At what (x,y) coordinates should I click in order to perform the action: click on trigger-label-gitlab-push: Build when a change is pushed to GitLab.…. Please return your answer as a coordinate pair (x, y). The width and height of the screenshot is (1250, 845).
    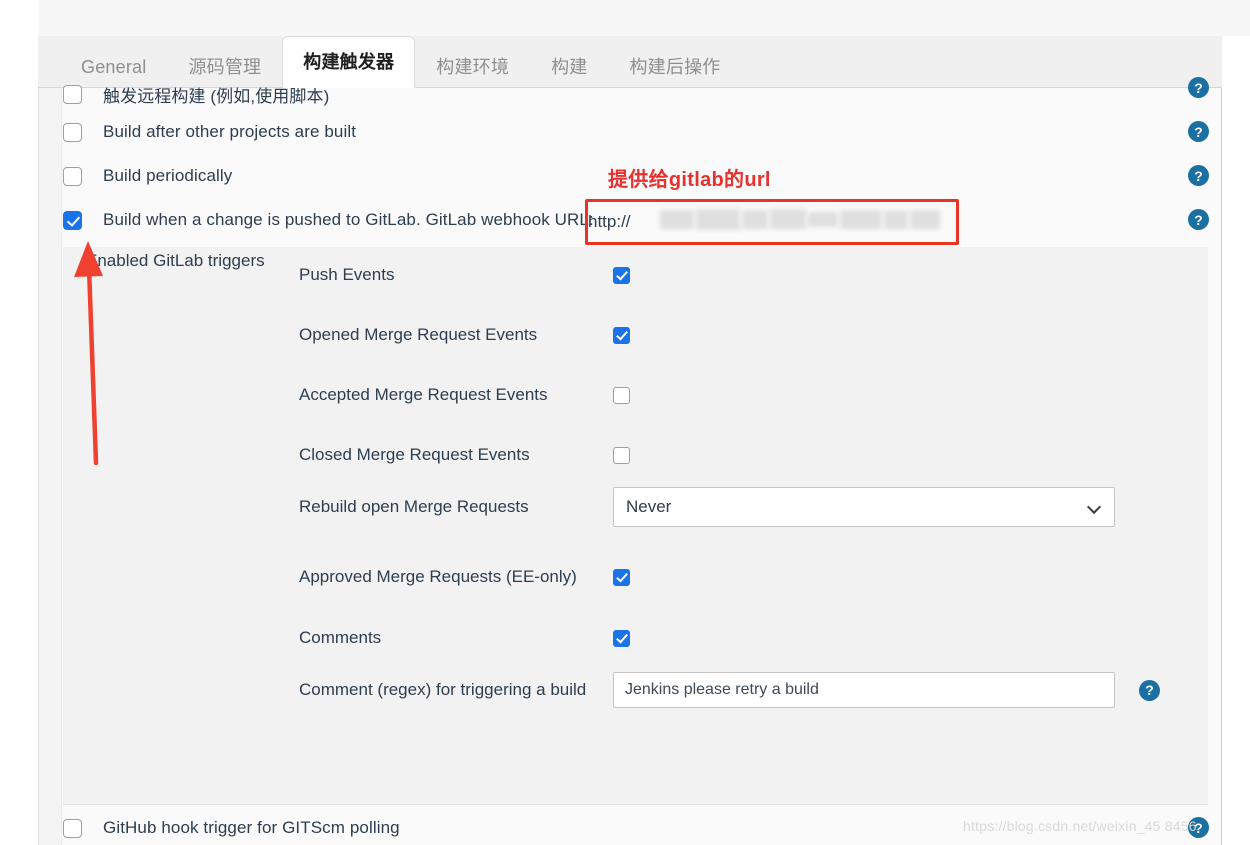
    Looking at the image, I should click on (348, 219).